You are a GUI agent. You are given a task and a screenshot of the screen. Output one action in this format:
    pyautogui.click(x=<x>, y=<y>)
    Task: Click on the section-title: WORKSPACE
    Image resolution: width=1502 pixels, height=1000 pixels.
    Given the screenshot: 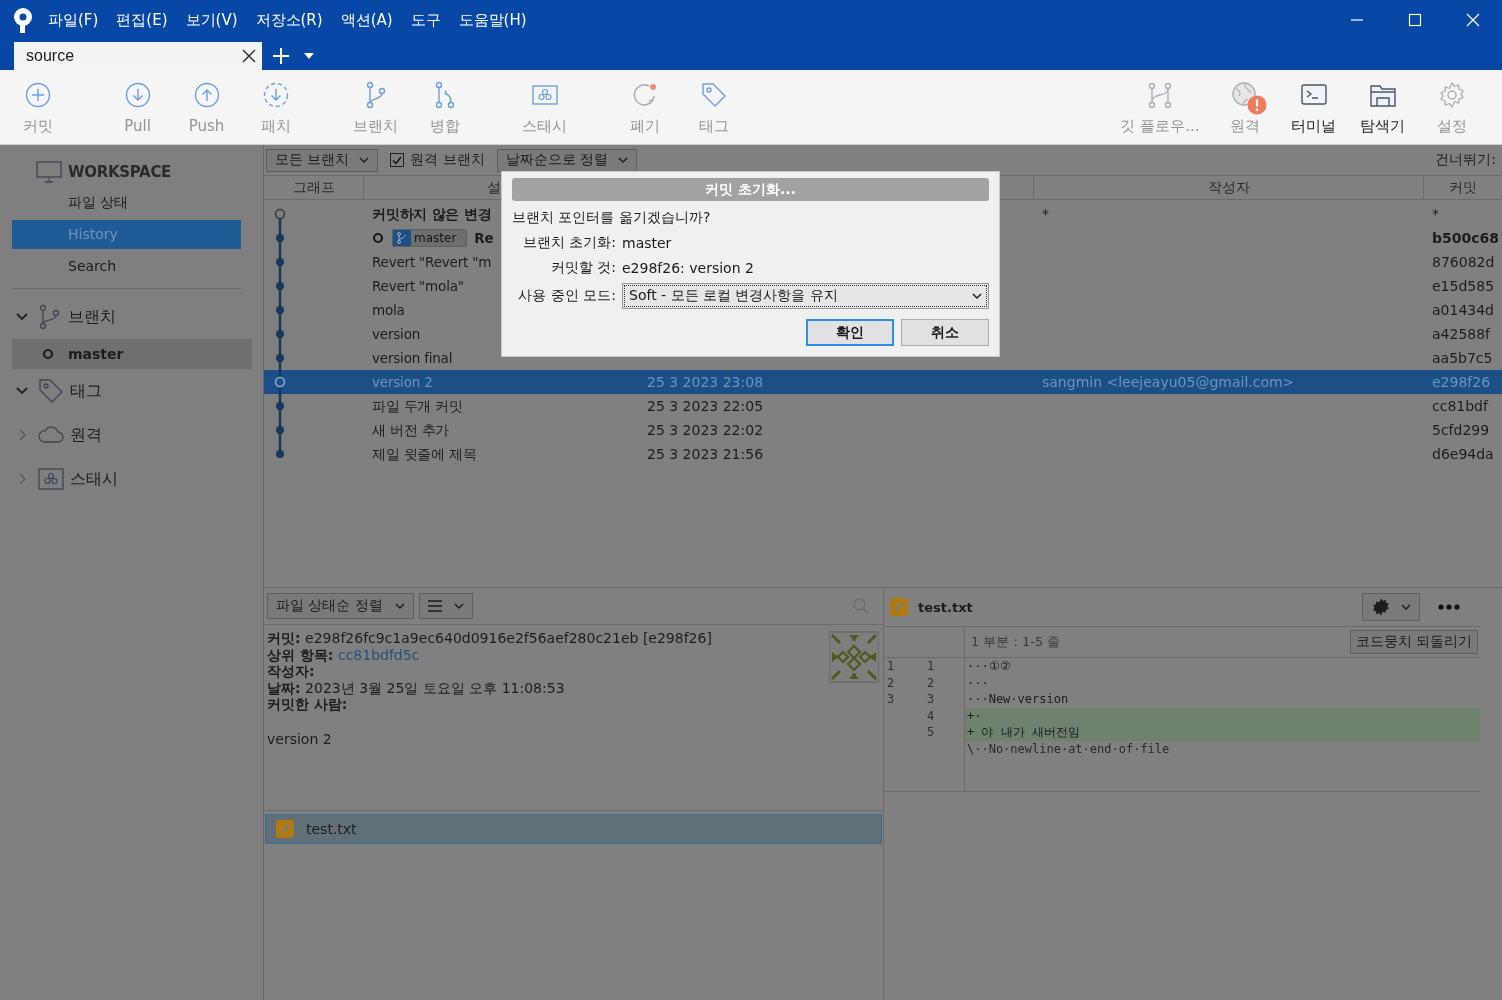 What is the action you would take?
    pyautogui.click(x=120, y=172)
    